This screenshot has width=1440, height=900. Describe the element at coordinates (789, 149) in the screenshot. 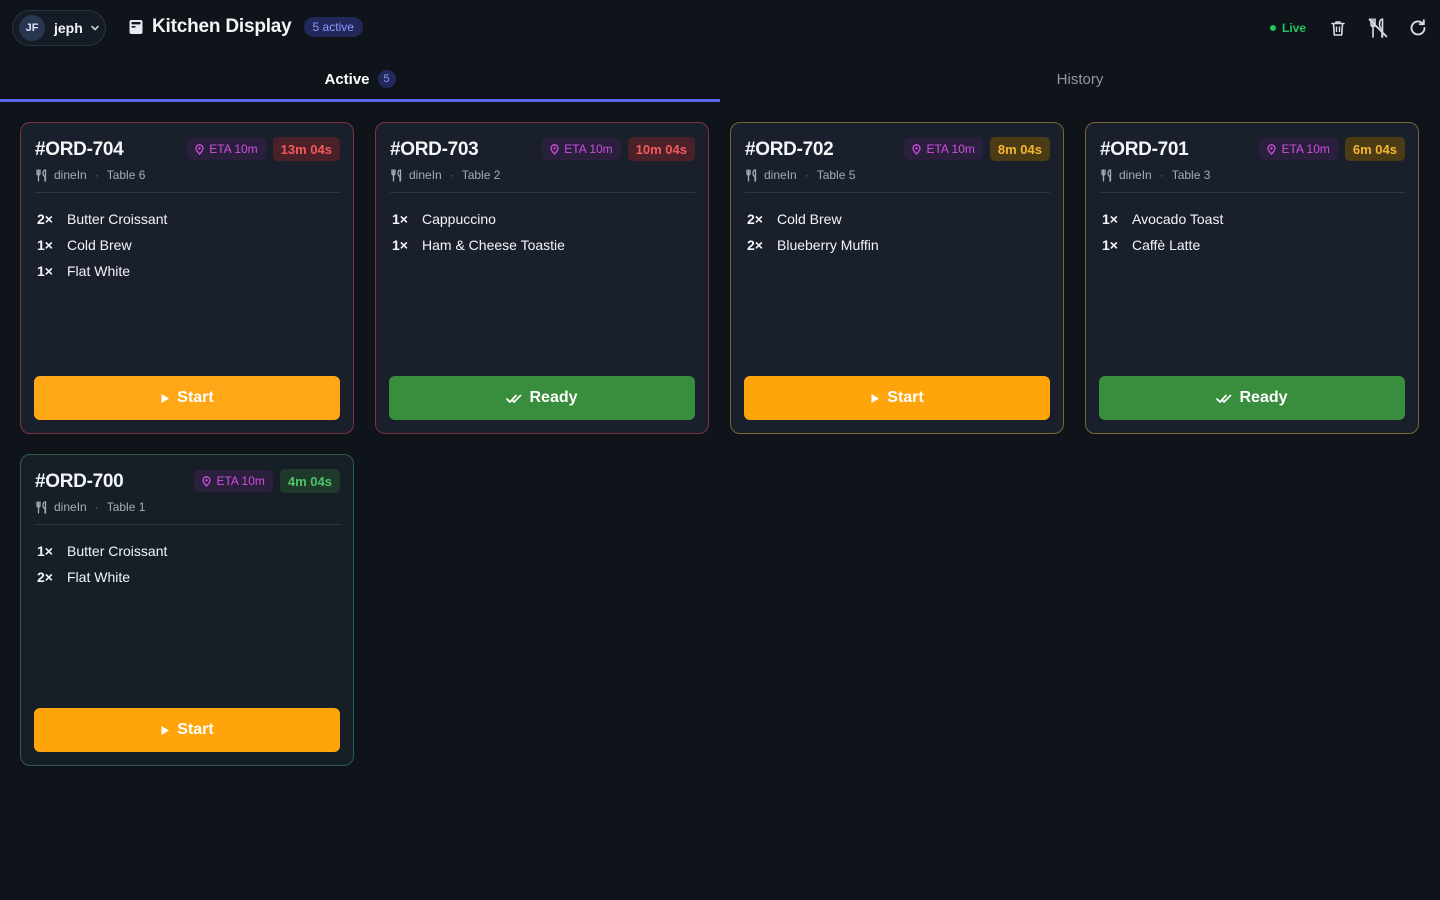

I see `order-id: #ORD-702` at that location.